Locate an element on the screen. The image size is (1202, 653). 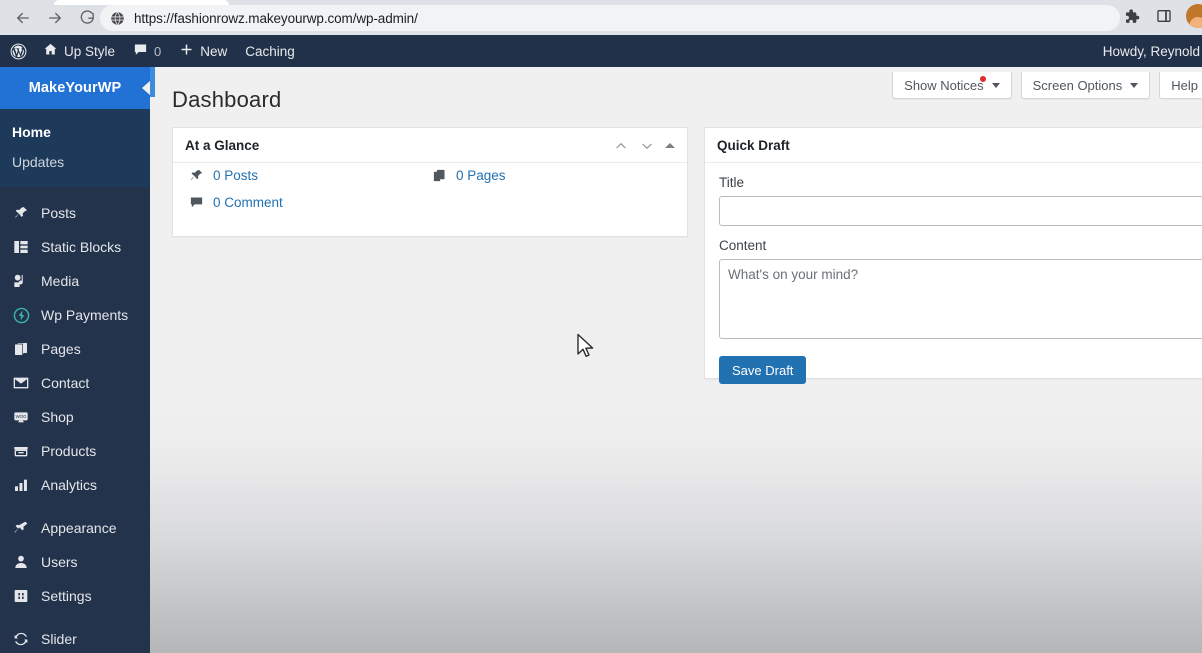
sidebar-item-static-blocks-label: Static Blocks is located at coordinates (81, 247).